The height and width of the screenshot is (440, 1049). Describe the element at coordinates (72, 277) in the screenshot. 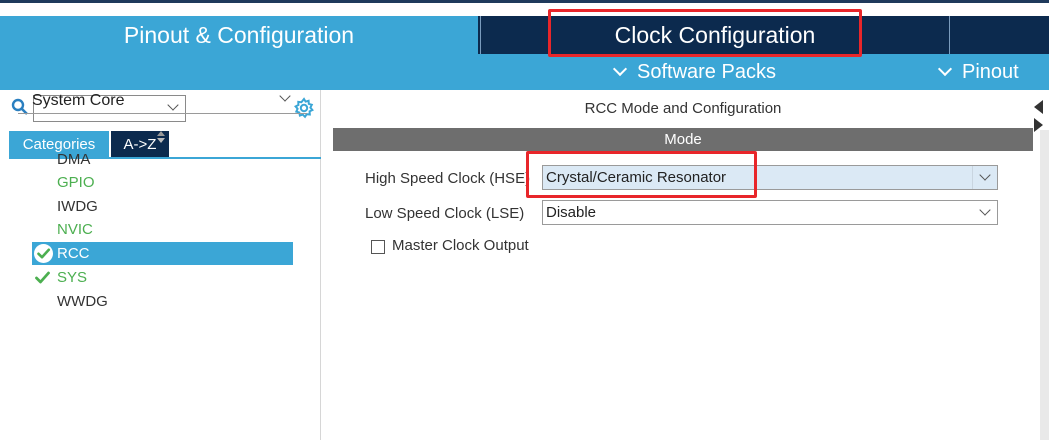

I see `list-item-label: SYS` at that location.